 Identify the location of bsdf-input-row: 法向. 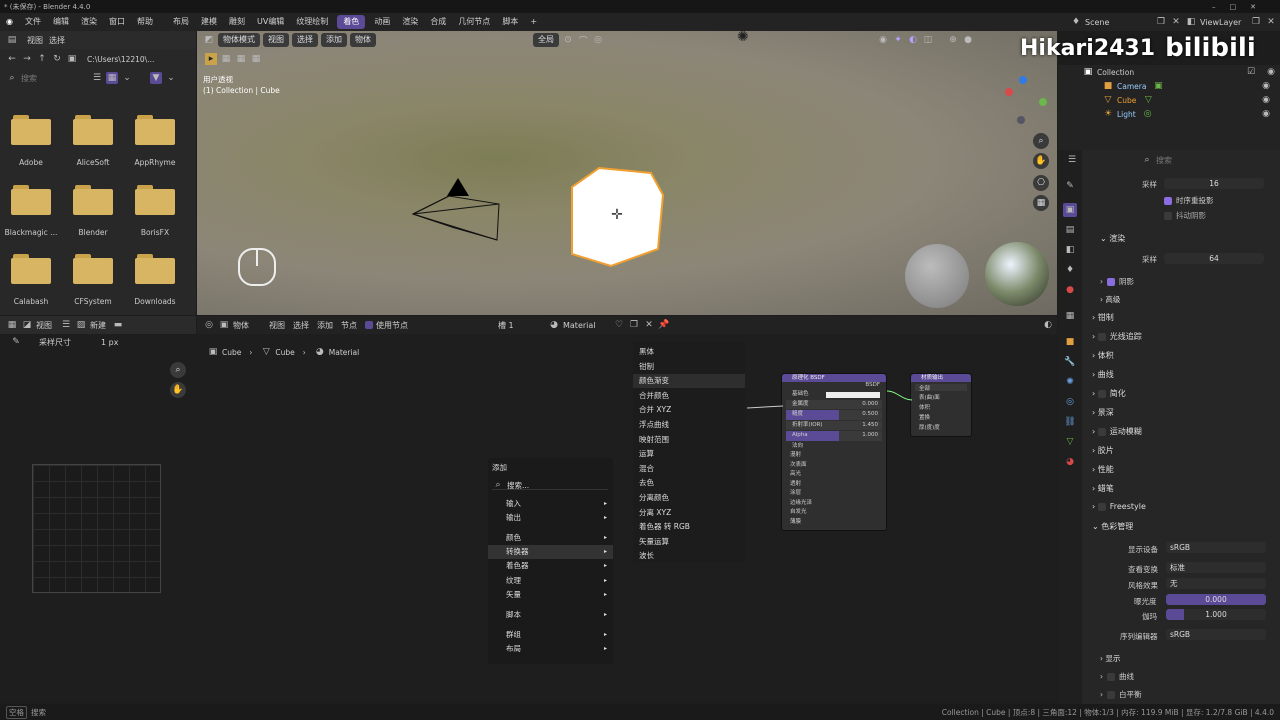
(834, 447).